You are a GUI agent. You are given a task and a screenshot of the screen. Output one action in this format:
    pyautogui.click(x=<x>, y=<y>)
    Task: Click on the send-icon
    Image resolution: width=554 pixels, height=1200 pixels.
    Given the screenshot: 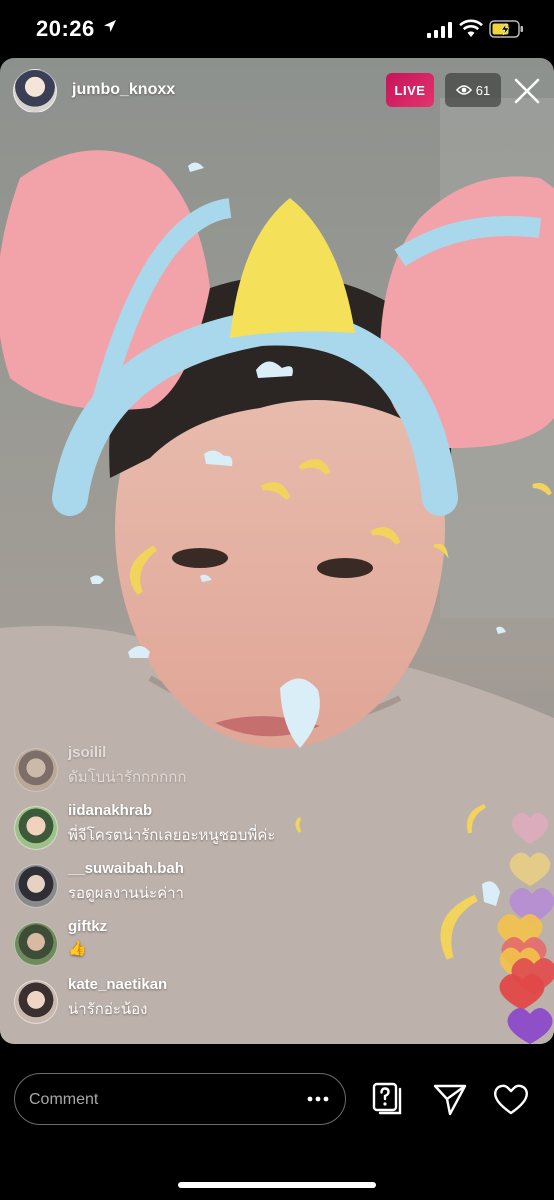 What is the action you would take?
    pyautogui.click(x=450, y=1099)
    